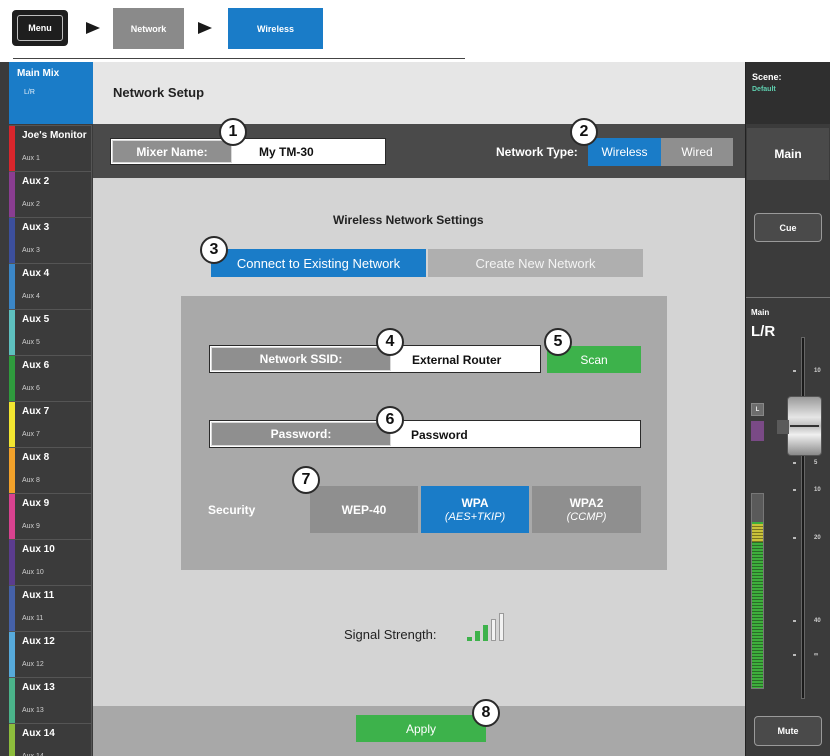 This screenshot has height=756, width=830. I want to click on network-ssid-label: Network SSID:, so click(301, 359).